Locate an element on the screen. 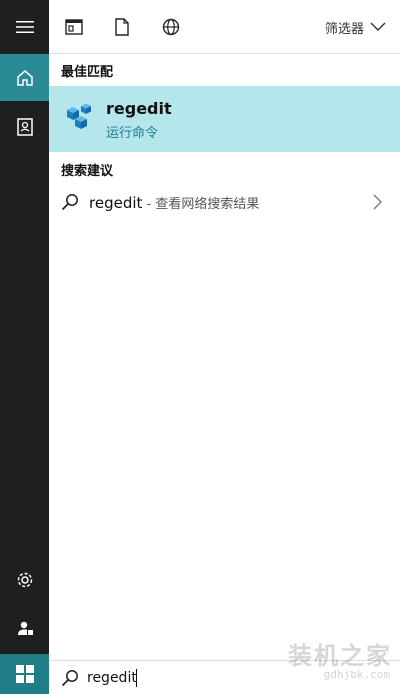  search-box is located at coordinates (224, 677).